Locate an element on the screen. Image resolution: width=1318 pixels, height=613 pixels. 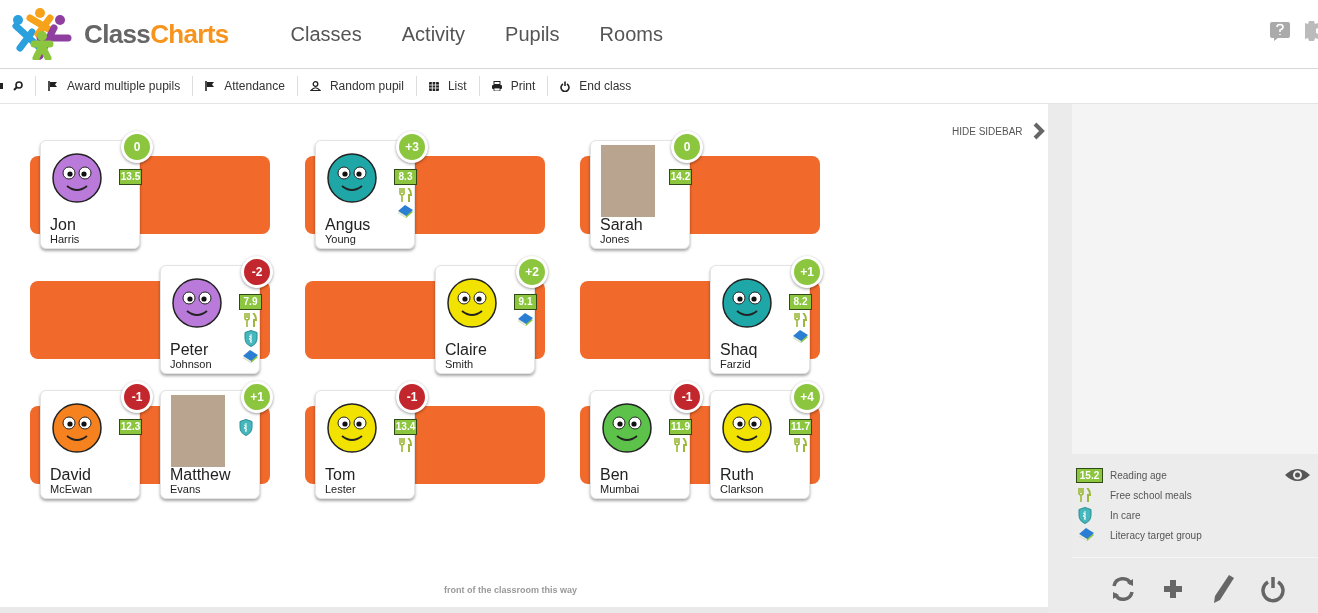
toolbar-button: Random pupil is located at coordinates (356, 86).